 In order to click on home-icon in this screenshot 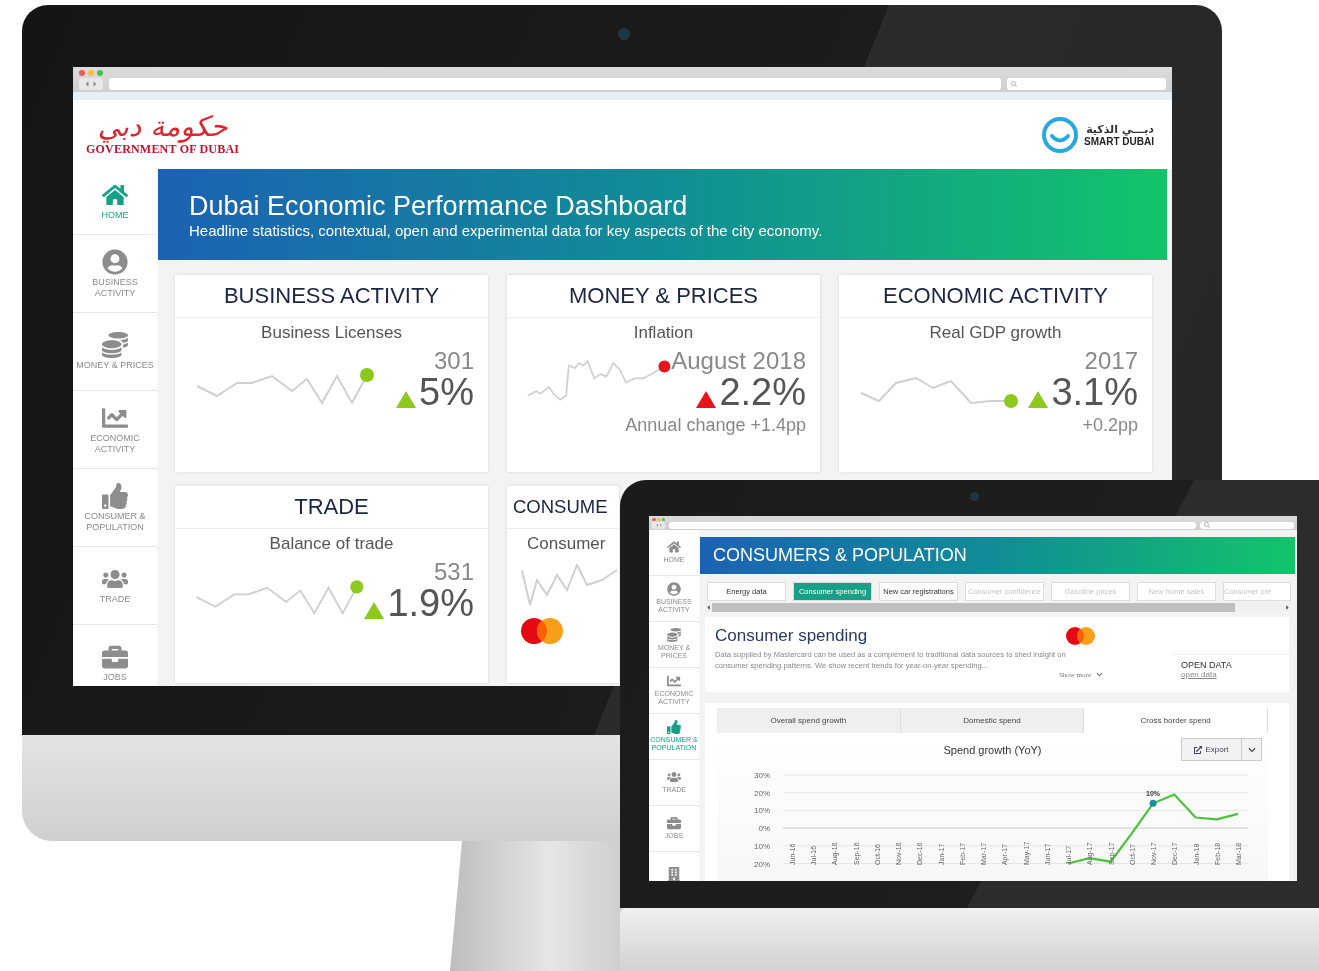, I will do `click(674, 547)`.